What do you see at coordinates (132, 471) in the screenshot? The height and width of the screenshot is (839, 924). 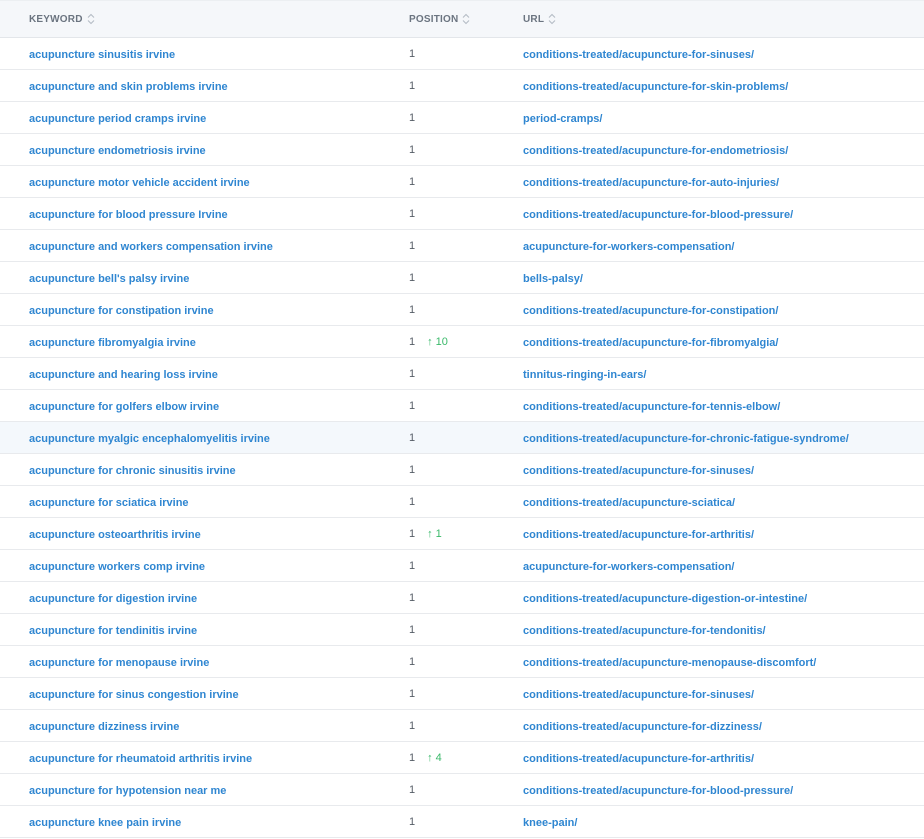 I see `keyword-link: acupuncture for chronic sinusitis irvine` at bounding box center [132, 471].